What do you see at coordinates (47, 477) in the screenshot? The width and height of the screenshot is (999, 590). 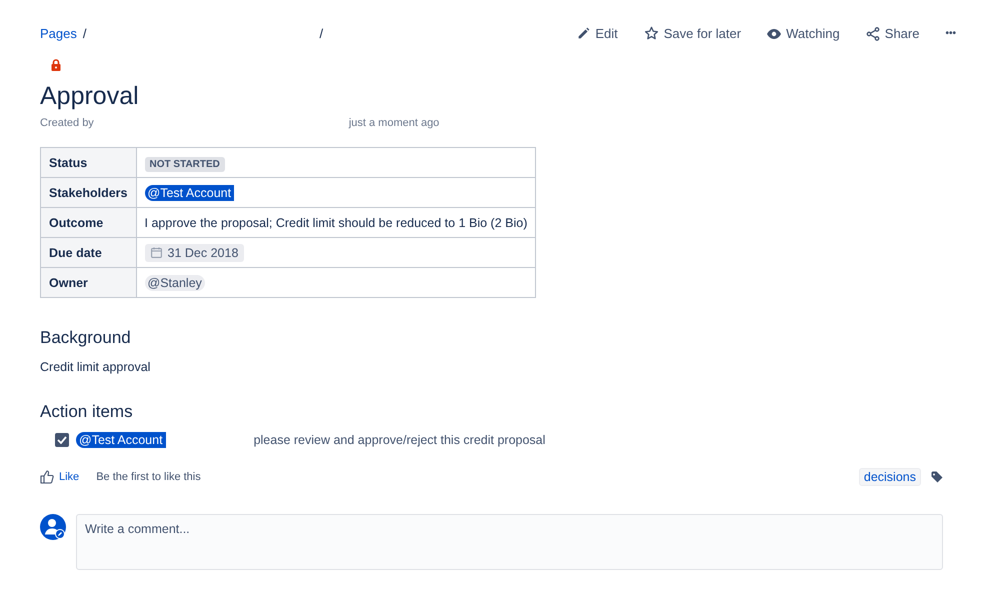 I see `thumbs-up-icon` at bounding box center [47, 477].